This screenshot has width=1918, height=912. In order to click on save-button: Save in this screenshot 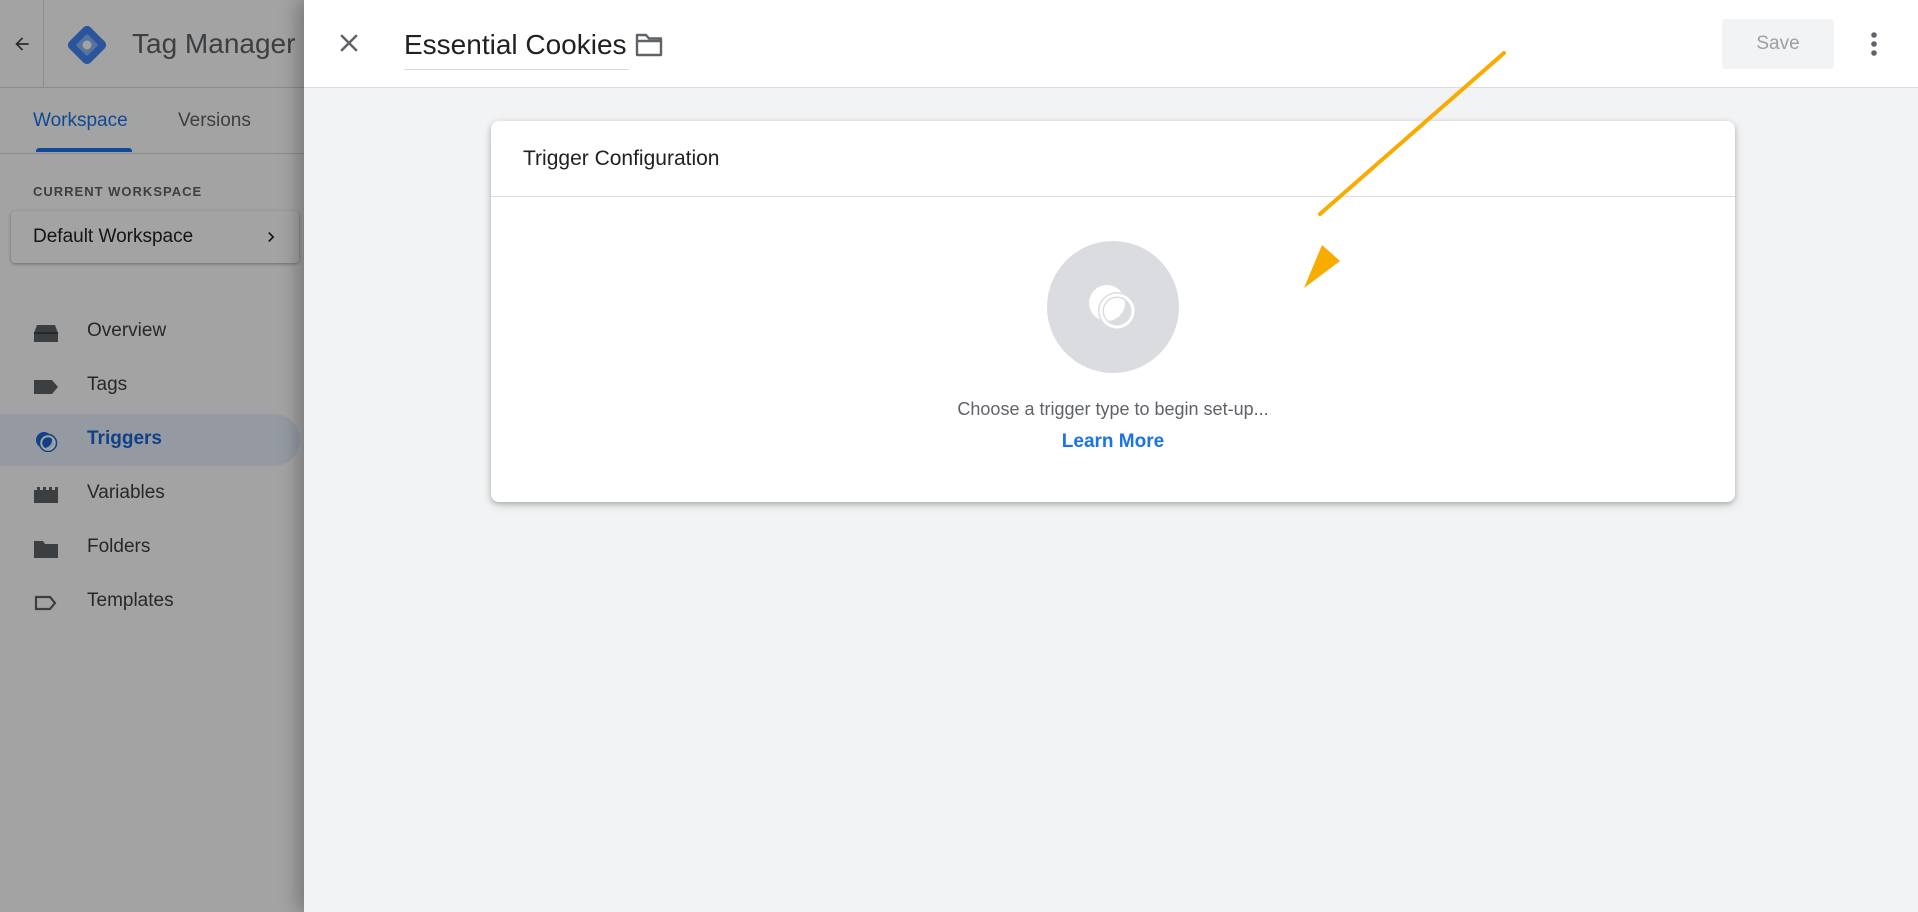, I will do `click(1778, 44)`.